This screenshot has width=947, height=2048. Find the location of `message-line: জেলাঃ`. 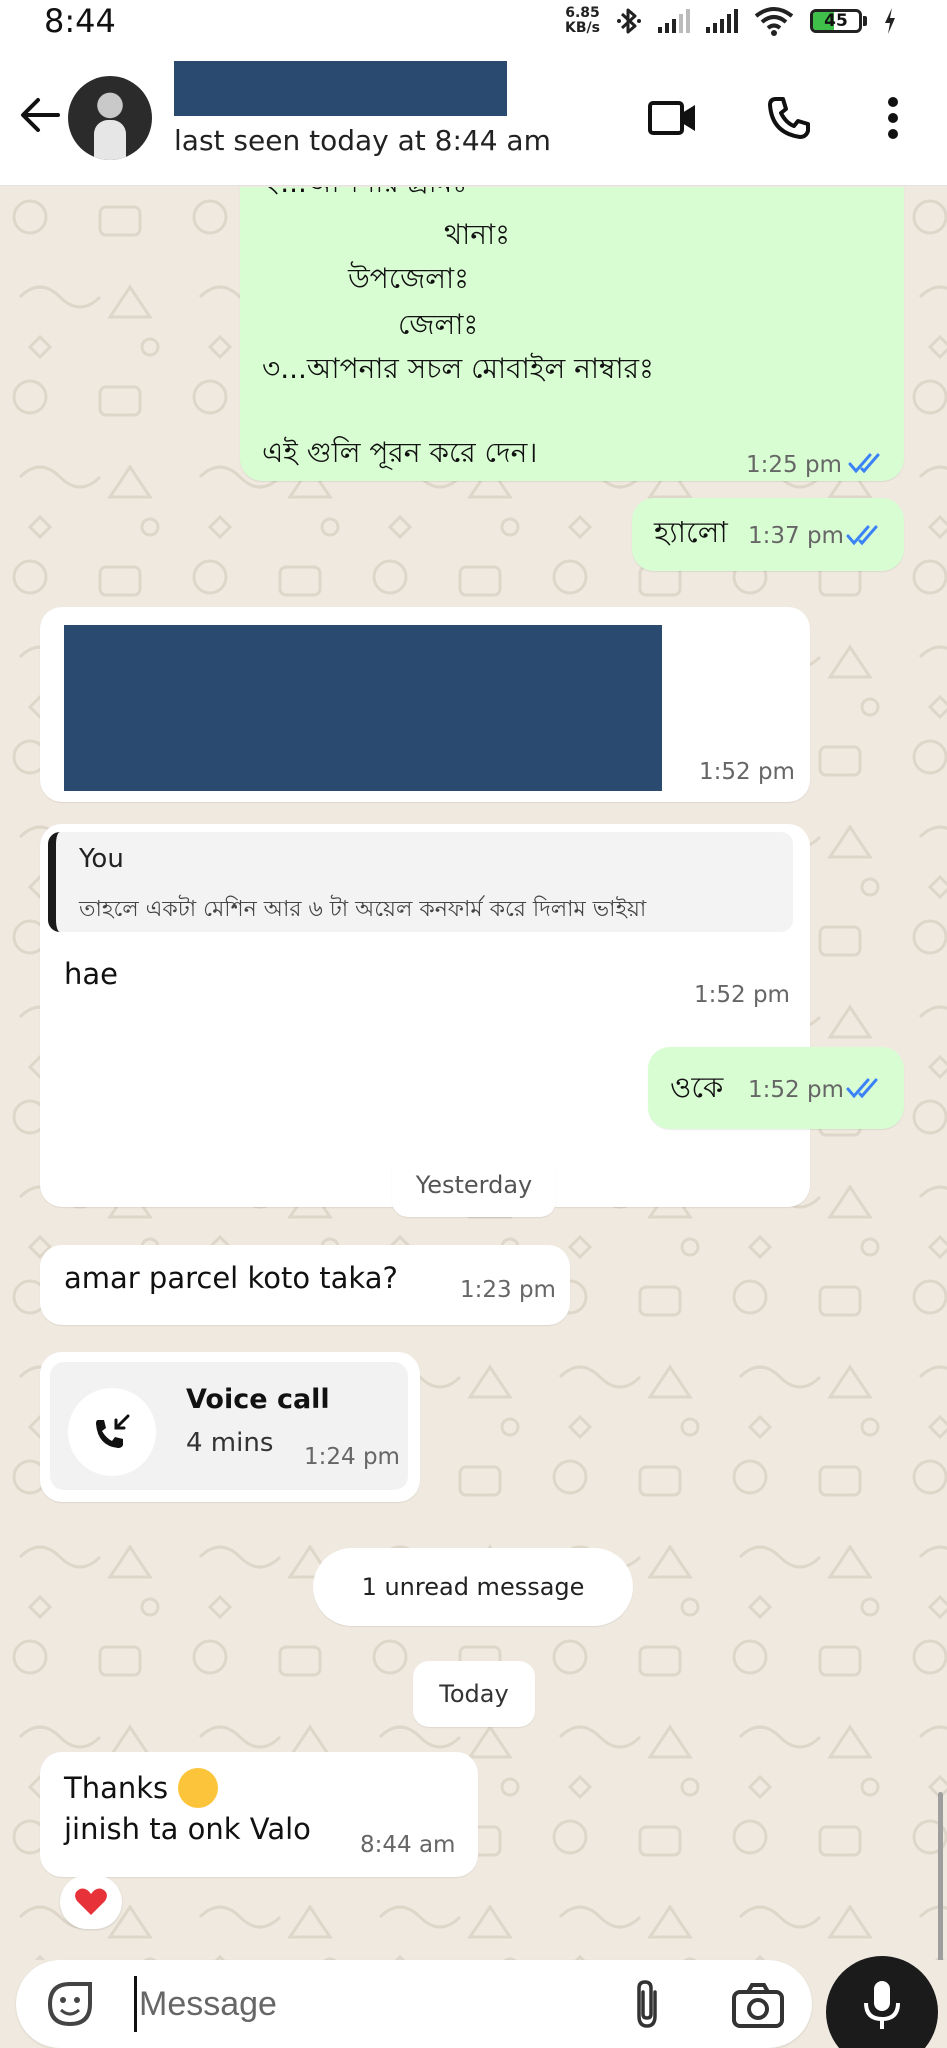

message-line: জেলাঃ is located at coordinates (438, 324).